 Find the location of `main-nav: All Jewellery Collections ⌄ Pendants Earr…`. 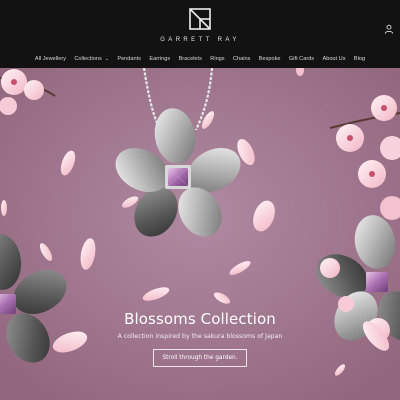

main-nav: All Jewellery Collections ⌄ Pendants Earr… is located at coordinates (200, 60).